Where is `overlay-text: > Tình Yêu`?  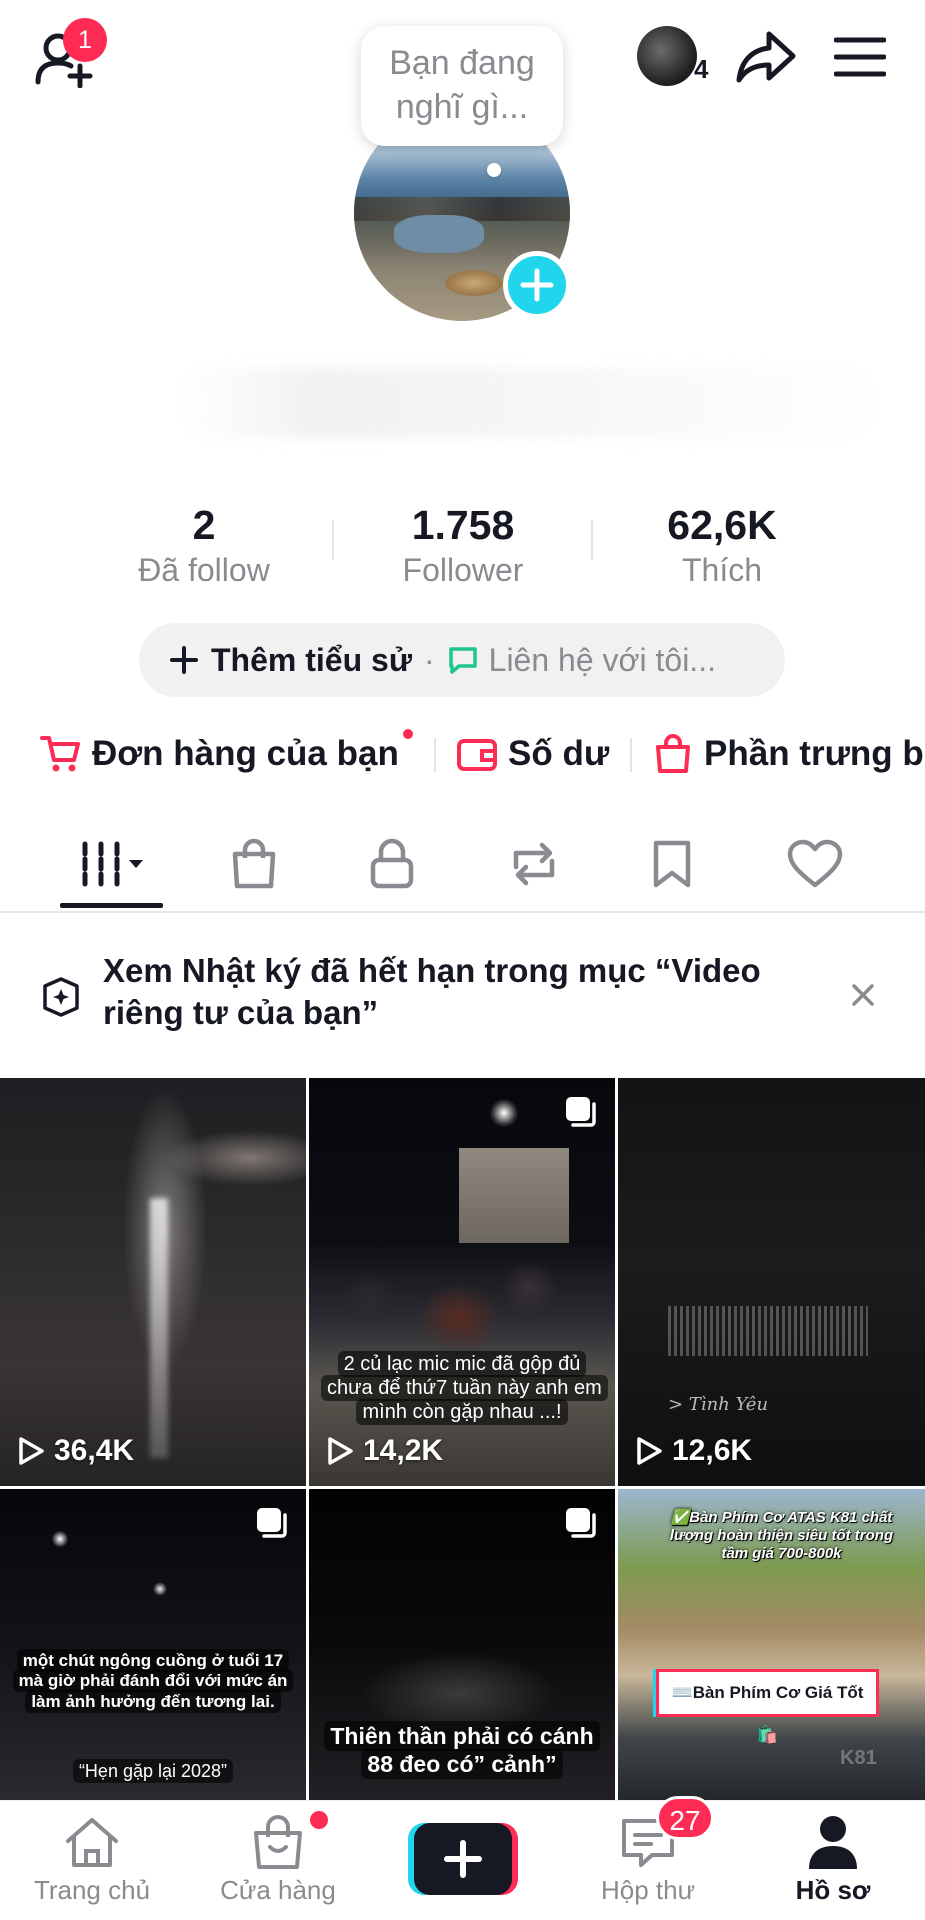 overlay-text: > Tình Yêu is located at coordinates (718, 1404).